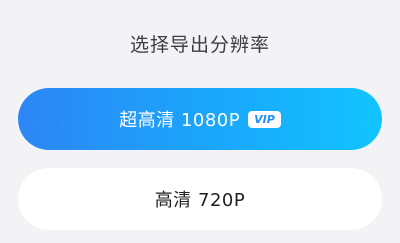 The image size is (400, 243). What do you see at coordinates (199, 45) in the screenshot?
I see `dialog-title: 选择导出分辨率` at bounding box center [199, 45].